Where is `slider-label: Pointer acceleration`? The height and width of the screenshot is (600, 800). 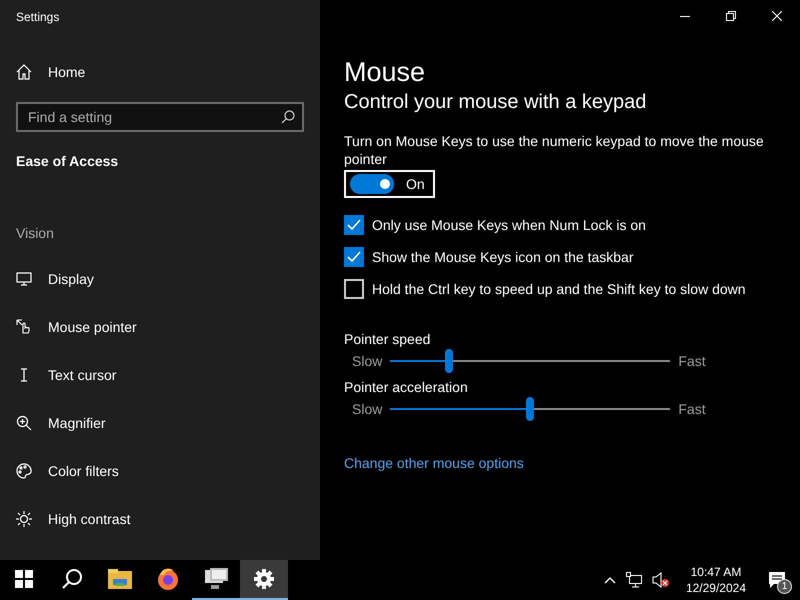 slider-label: Pointer acceleration is located at coordinates (406, 387).